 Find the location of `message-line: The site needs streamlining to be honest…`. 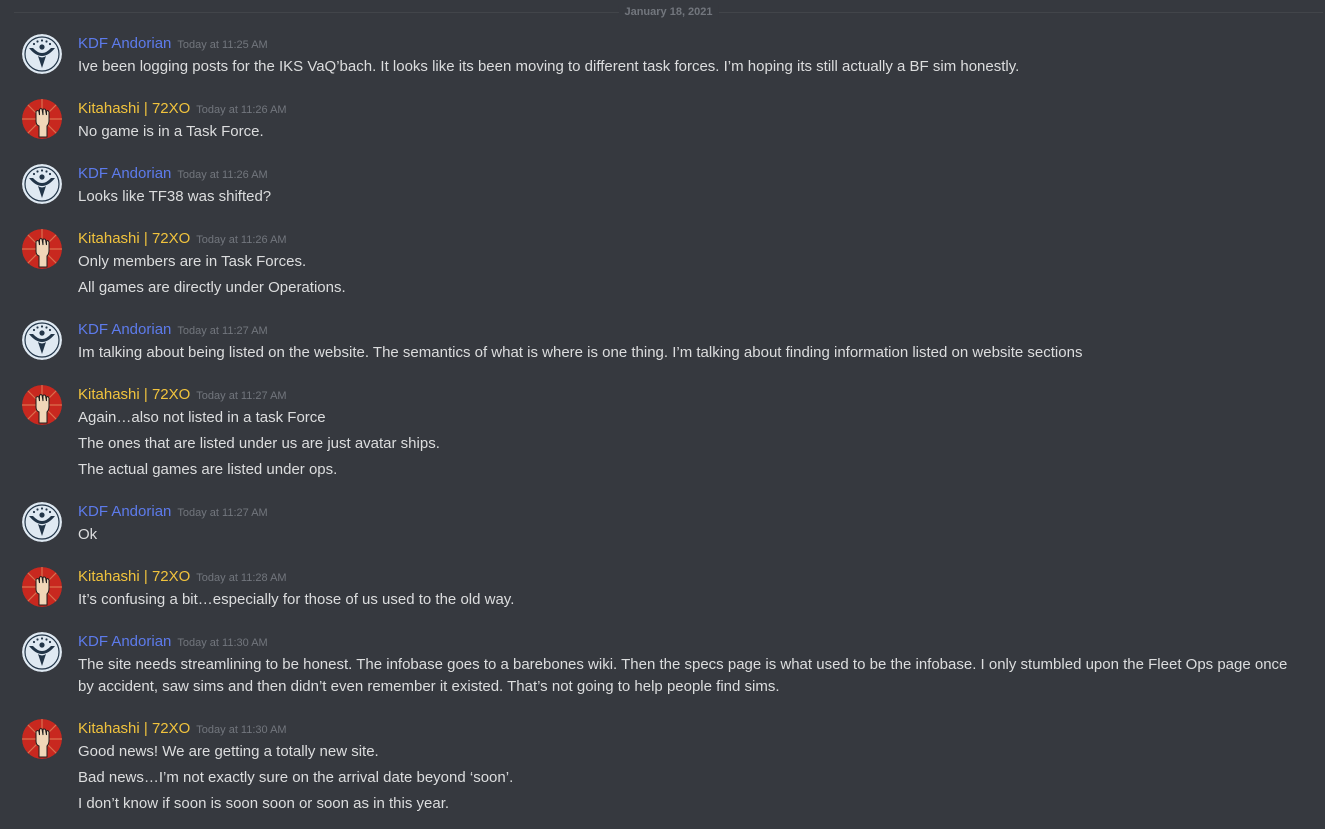

message-line: The site needs streamlining to be honest… is located at coordinates (683, 675).